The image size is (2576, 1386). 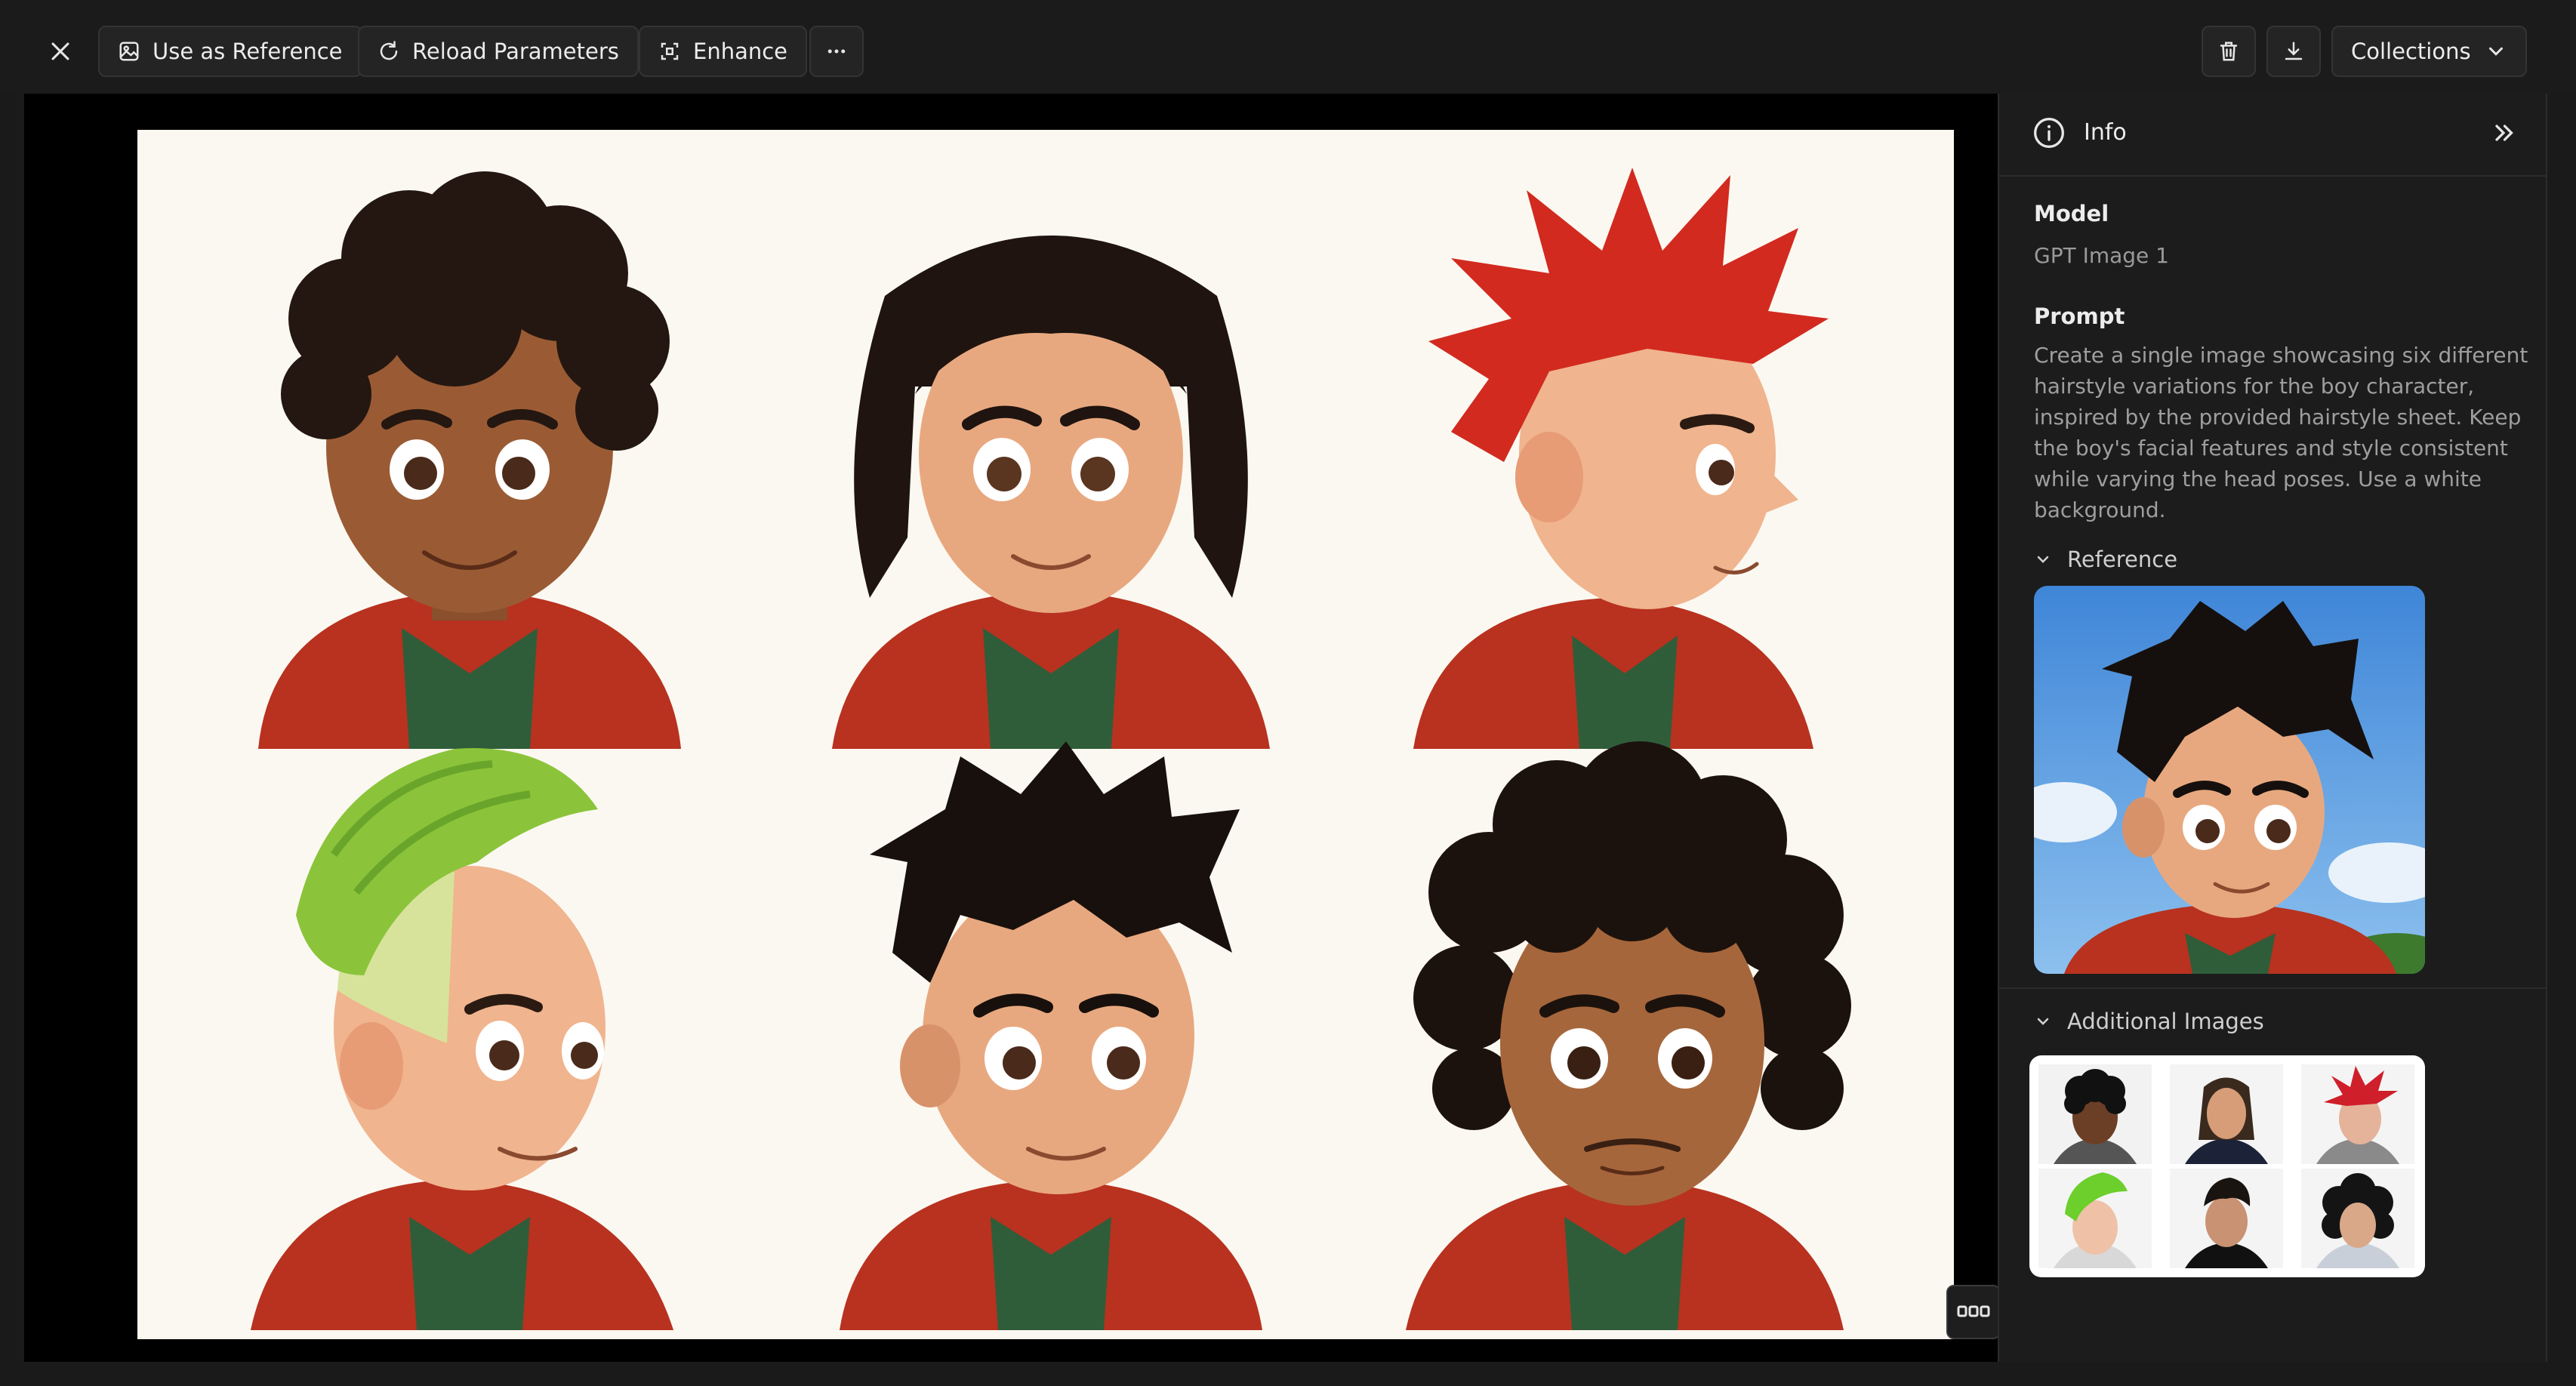 I want to click on use-as-reference-button: Use as Reference, so click(x=230, y=51).